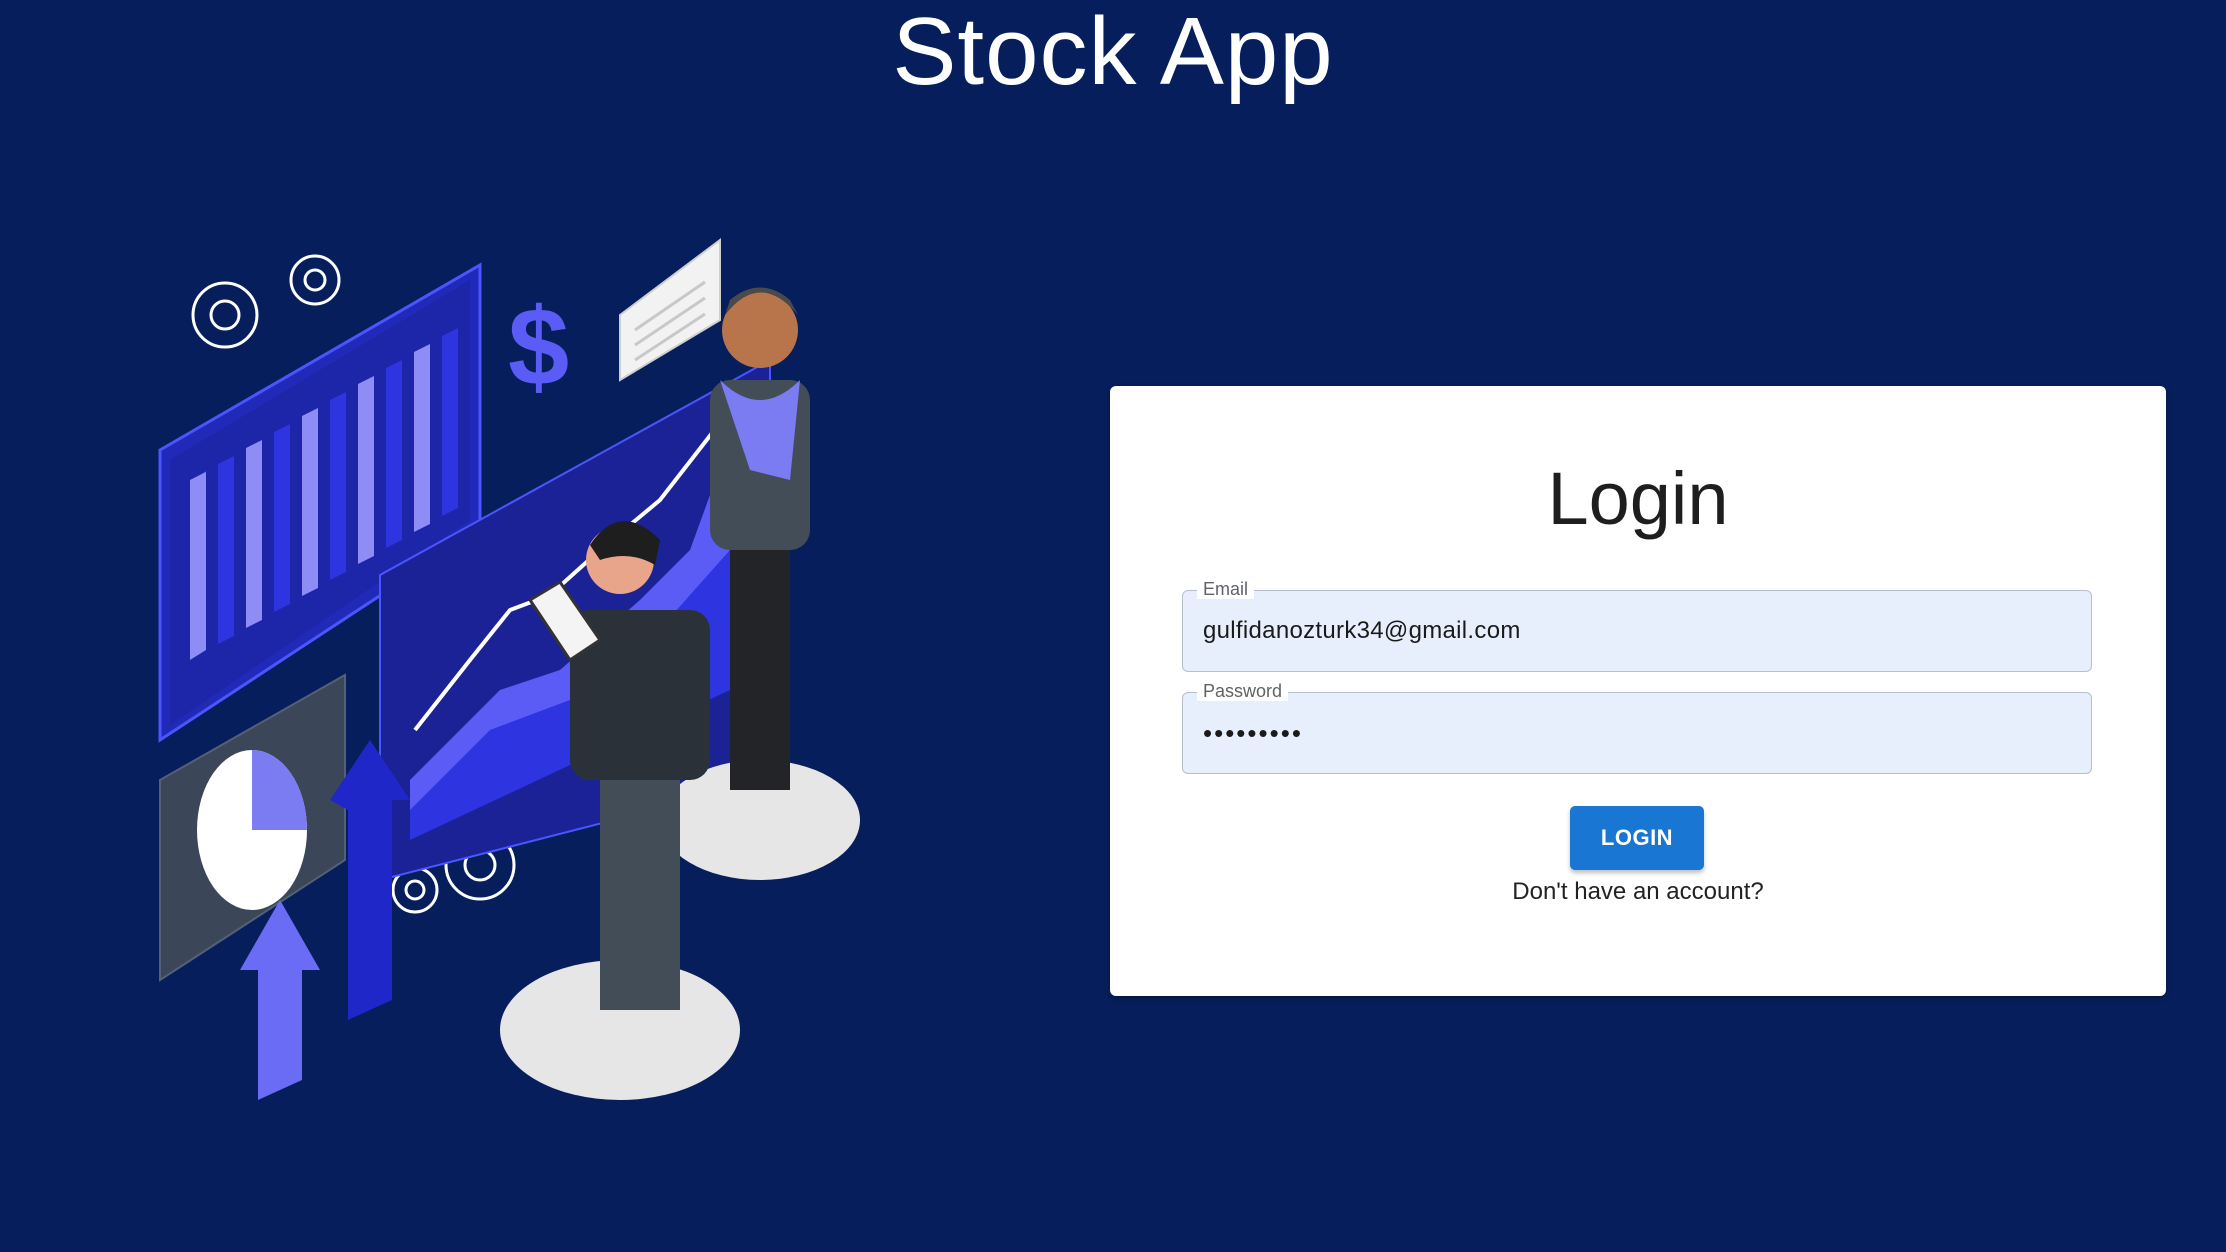 The image size is (2226, 1252). Describe the element at coordinates (670, 310) in the screenshot. I see `chat-bubble-icon` at that location.